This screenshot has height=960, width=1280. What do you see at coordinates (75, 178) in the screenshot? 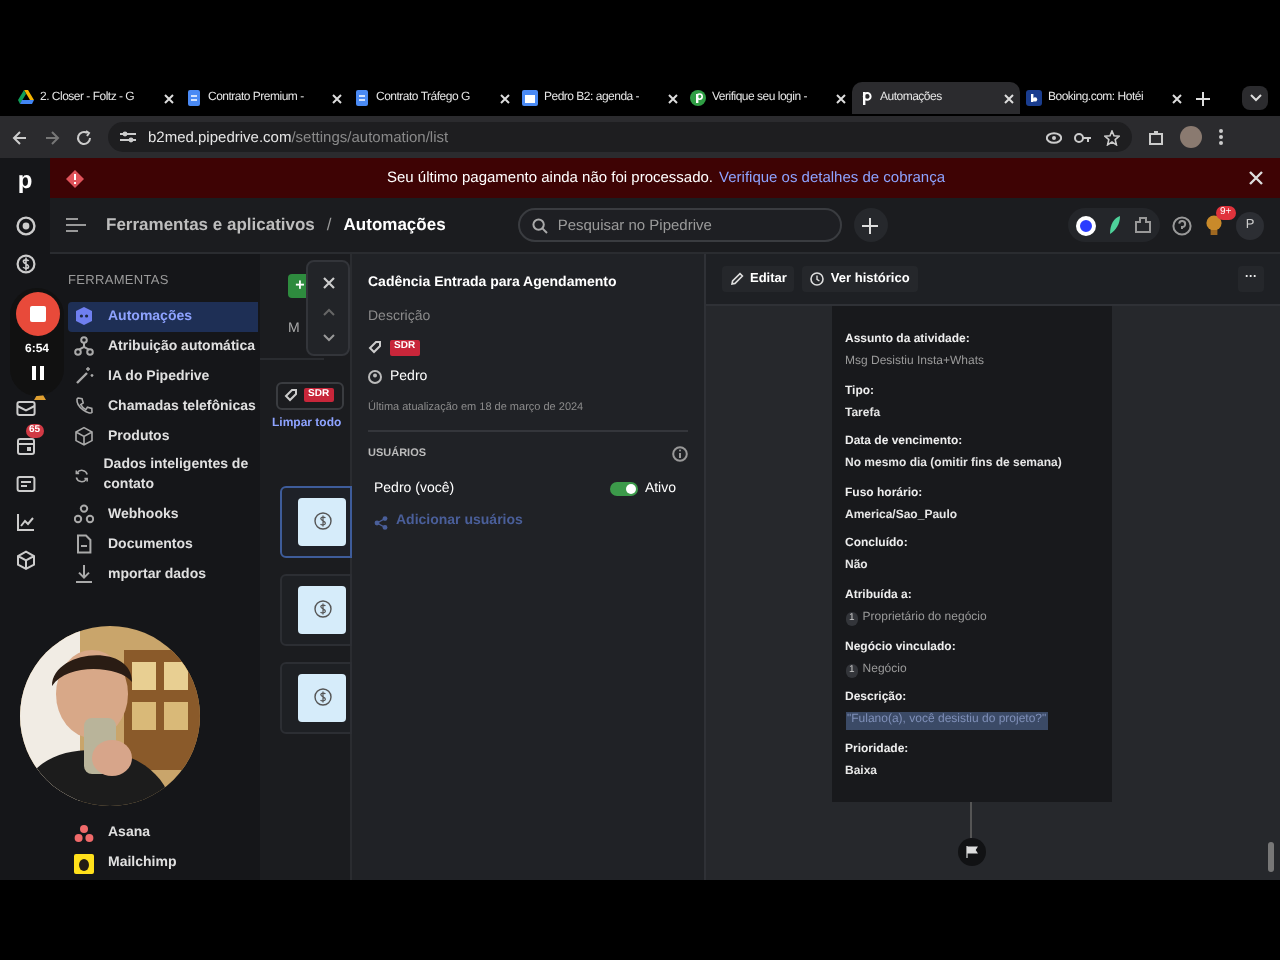
I see `alert-icon` at bounding box center [75, 178].